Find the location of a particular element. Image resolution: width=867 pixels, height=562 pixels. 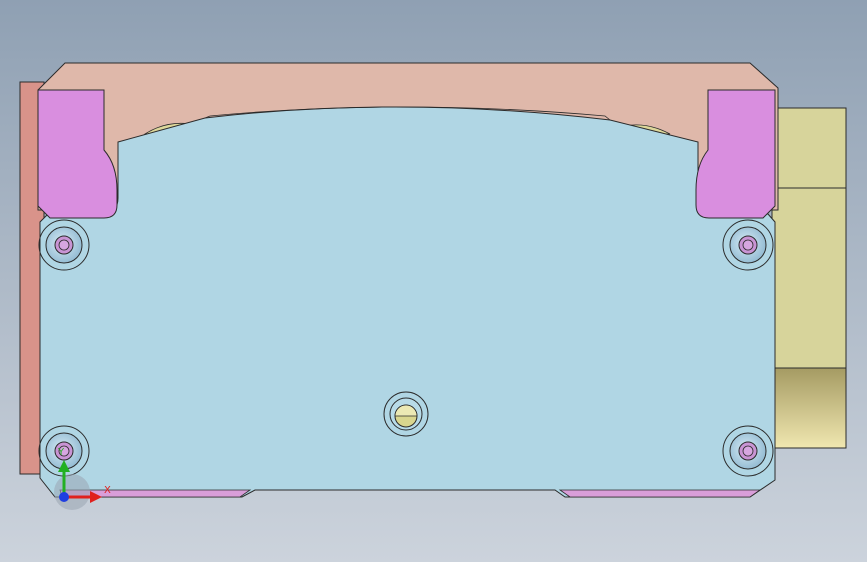

bottom-right-bolt is located at coordinates (748, 451).